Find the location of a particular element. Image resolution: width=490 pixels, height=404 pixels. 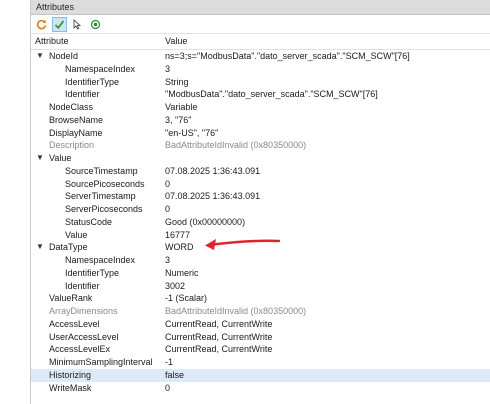

annotation-arrow is located at coordinates (243, 244).